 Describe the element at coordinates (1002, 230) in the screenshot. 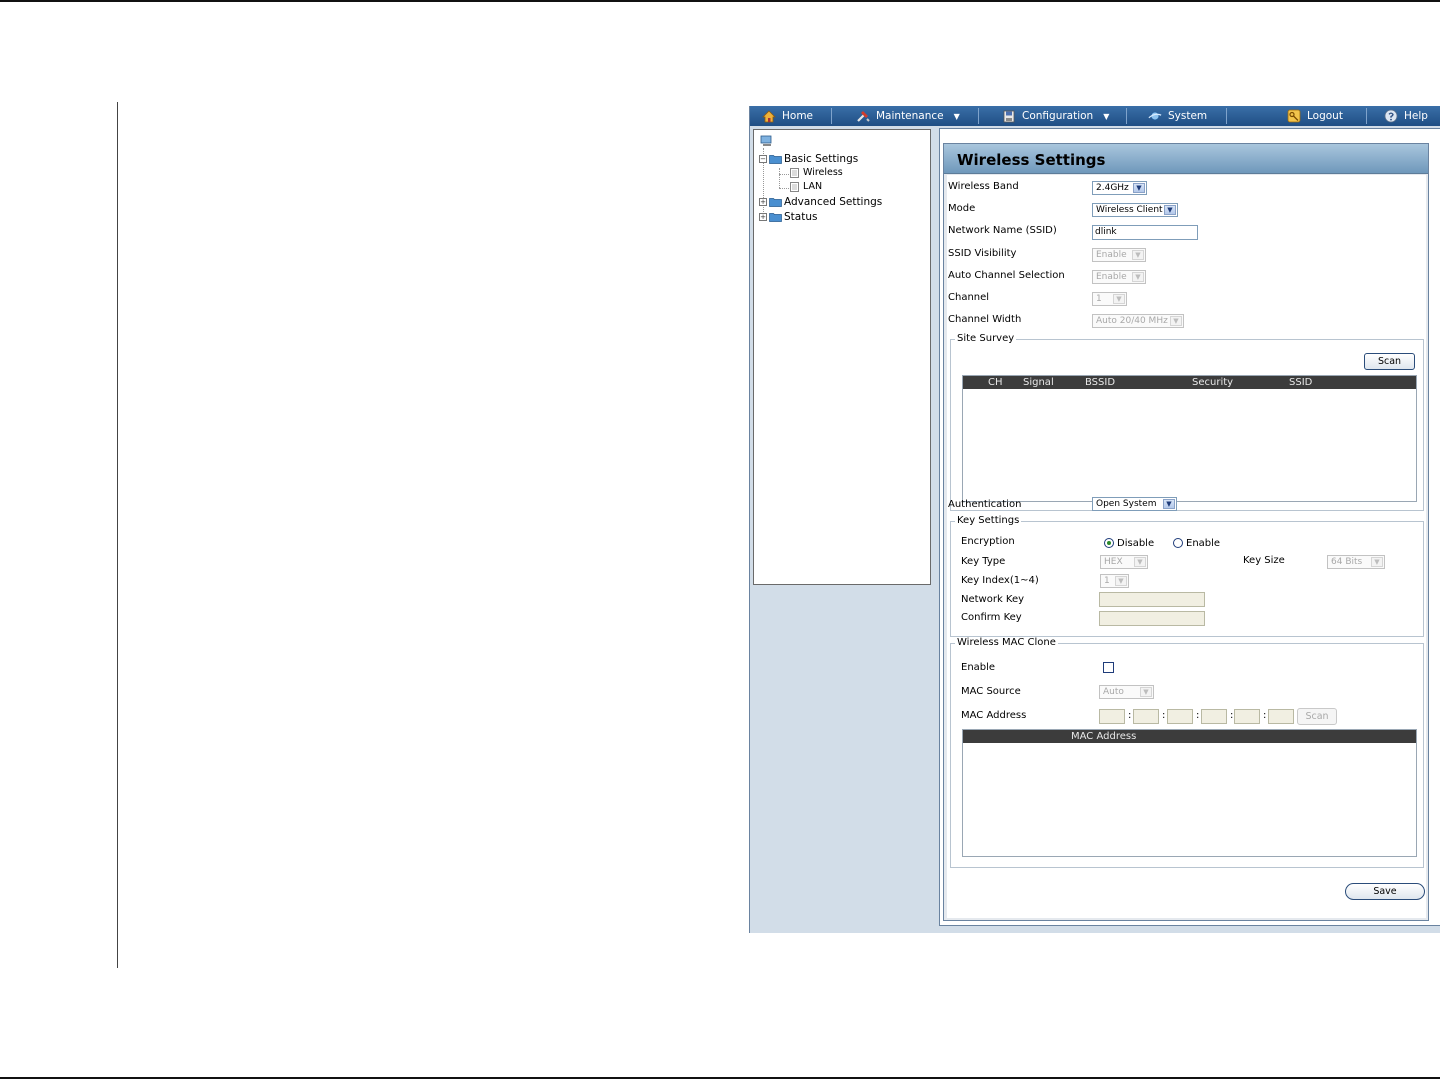

I see `ssid-label: Network Name (SSID)` at that location.